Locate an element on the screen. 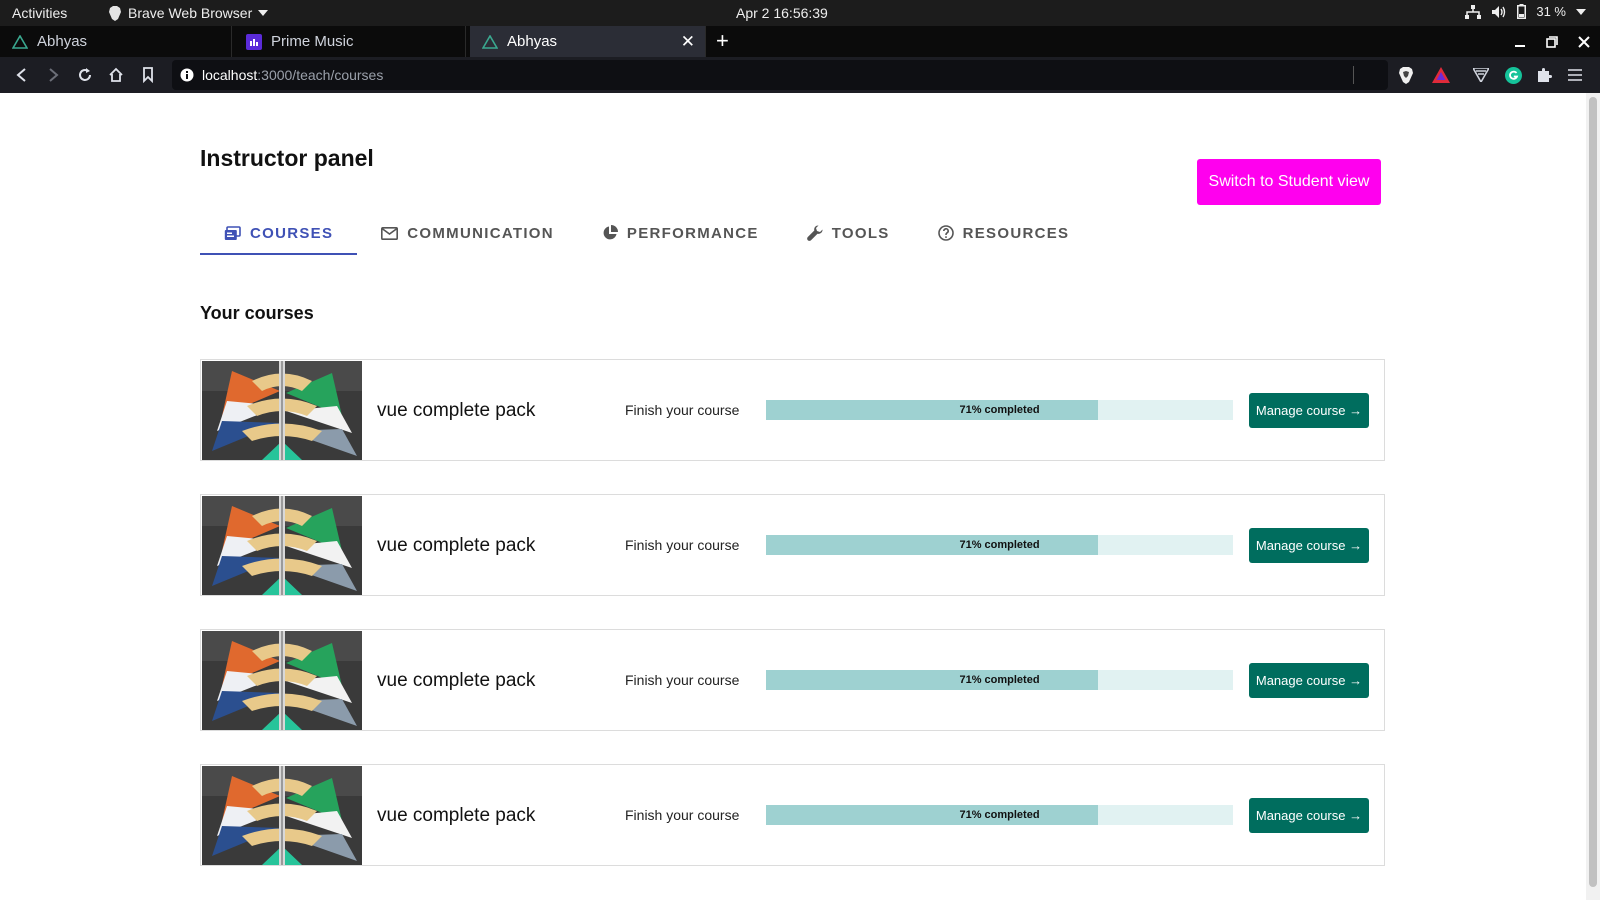  address-bar: localhost:3000/teach/courses is located at coordinates (780, 75).